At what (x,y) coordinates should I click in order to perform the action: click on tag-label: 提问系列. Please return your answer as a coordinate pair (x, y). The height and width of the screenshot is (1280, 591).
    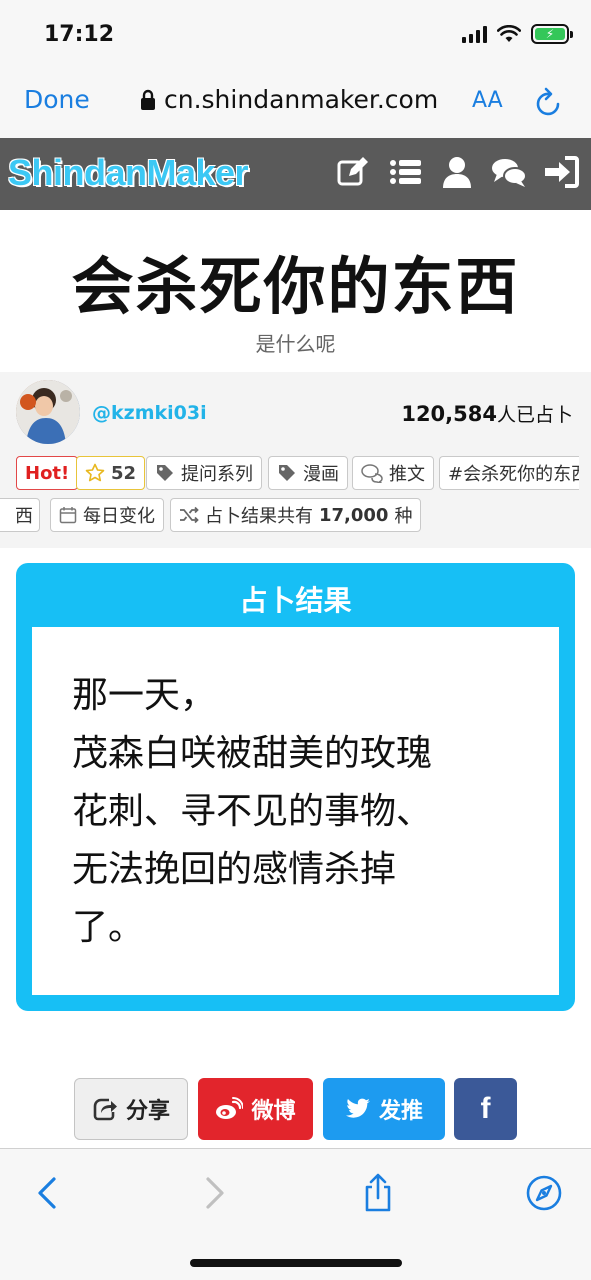
    Looking at the image, I should click on (217, 474).